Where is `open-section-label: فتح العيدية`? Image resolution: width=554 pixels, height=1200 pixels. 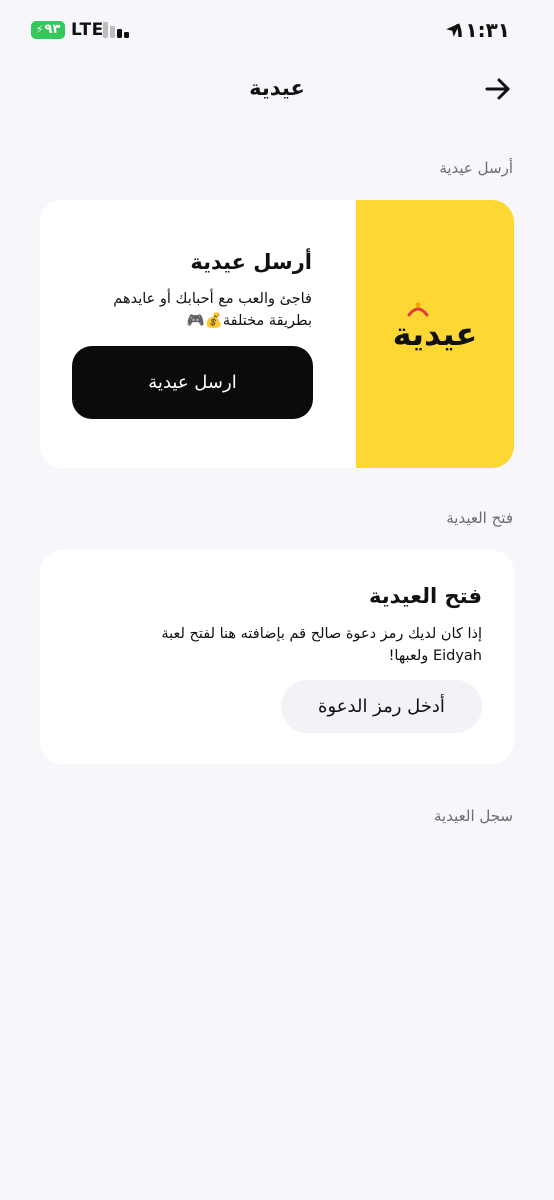 open-section-label: فتح العيدية is located at coordinates (479, 518).